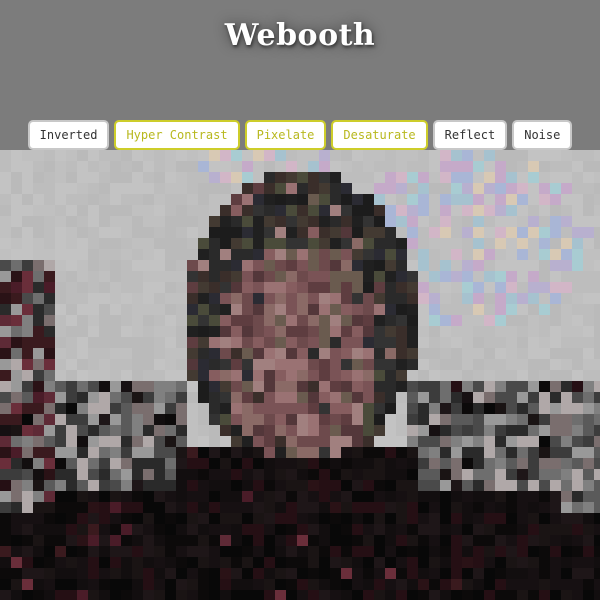 The height and width of the screenshot is (600, 600). Describe the element at coordinates (379, 135) in the screenshot. I see `filter-desaturate-button: Desaturate` at that location.